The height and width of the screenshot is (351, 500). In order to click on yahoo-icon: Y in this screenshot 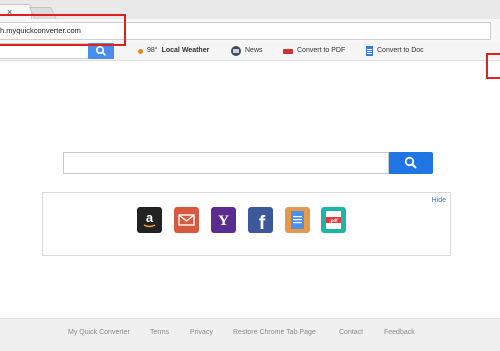, I will do `click(223, 220)`.